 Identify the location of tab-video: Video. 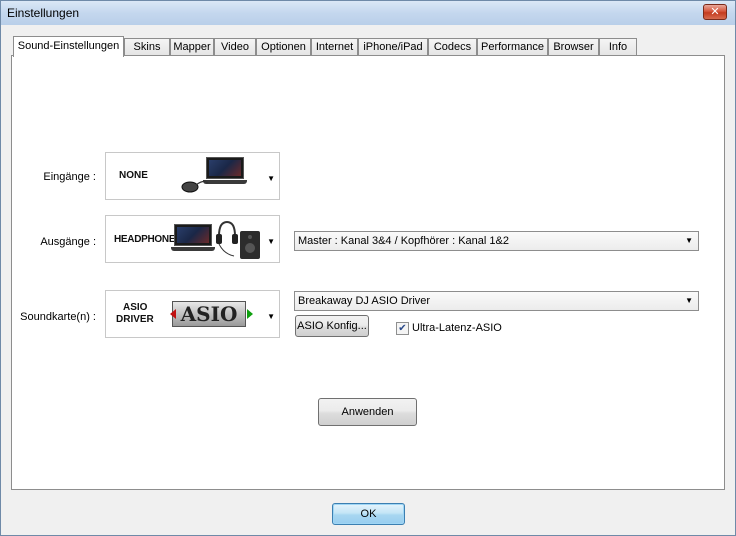
(235, 47).